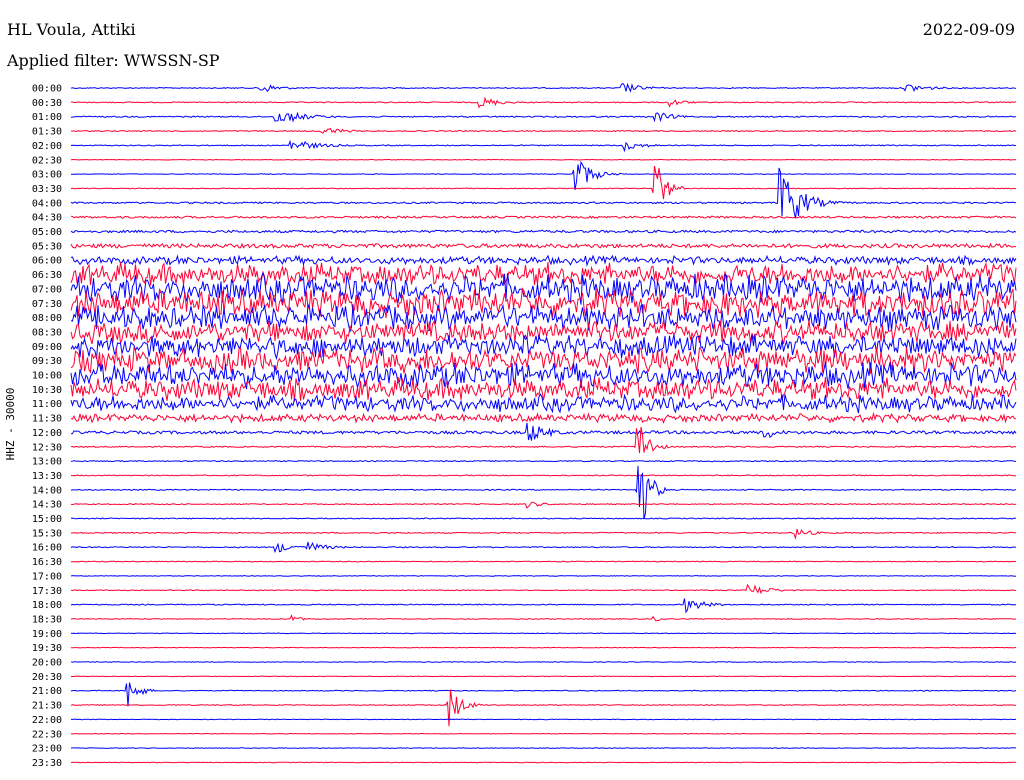  Describe the element at coordinates (47, 390) in the screenshot. I see `row-label-1030: 10:30` at that location.